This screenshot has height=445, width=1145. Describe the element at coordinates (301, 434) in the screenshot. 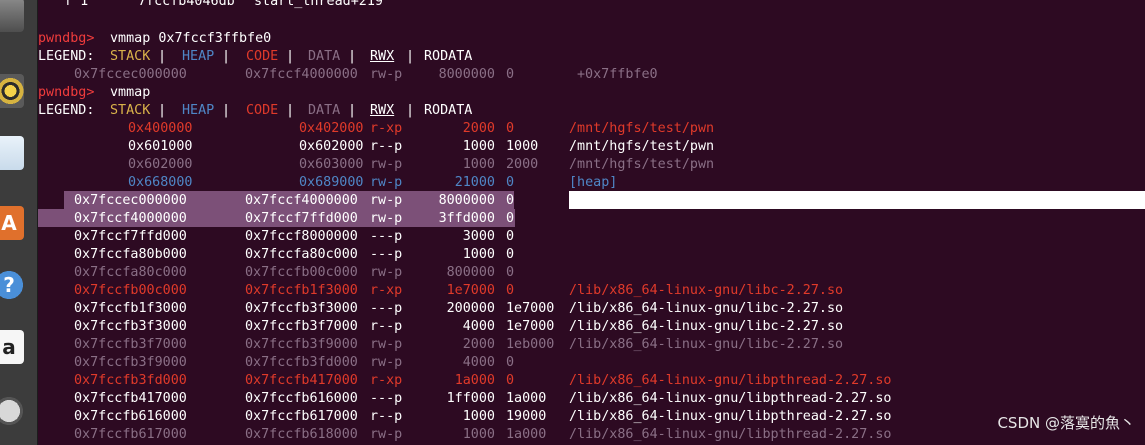

I see `map-end: 0x7fccfb618000` at that location.